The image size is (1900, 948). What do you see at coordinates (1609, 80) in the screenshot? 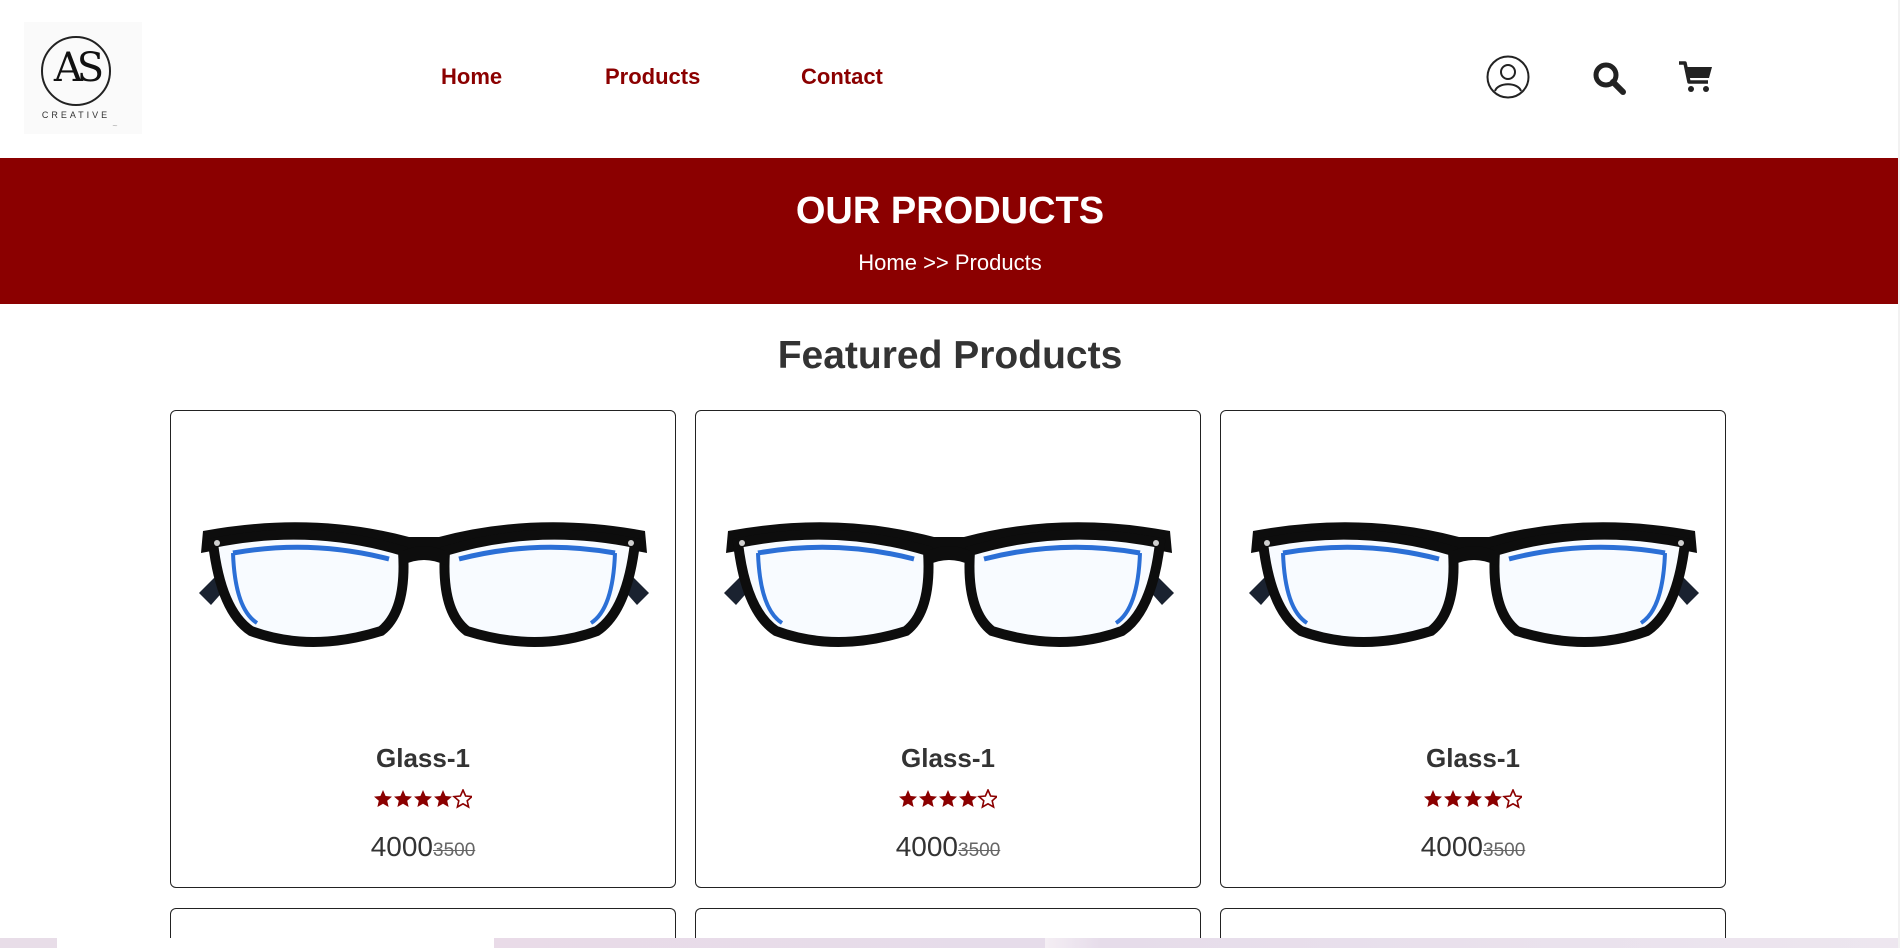
I see `search-icon` at bounding box center [1609, 80].